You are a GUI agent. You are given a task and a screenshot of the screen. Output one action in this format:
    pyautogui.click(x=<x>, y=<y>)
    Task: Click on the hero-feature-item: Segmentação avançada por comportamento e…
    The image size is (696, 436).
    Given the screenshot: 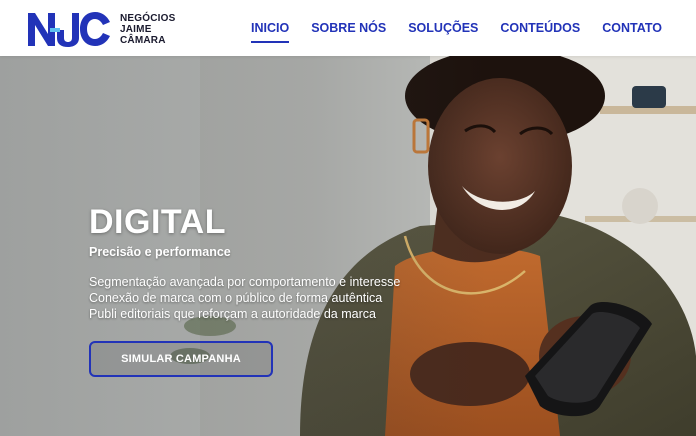 What is the action you would take?
    pyautogui.click(x=245, y=282)
    